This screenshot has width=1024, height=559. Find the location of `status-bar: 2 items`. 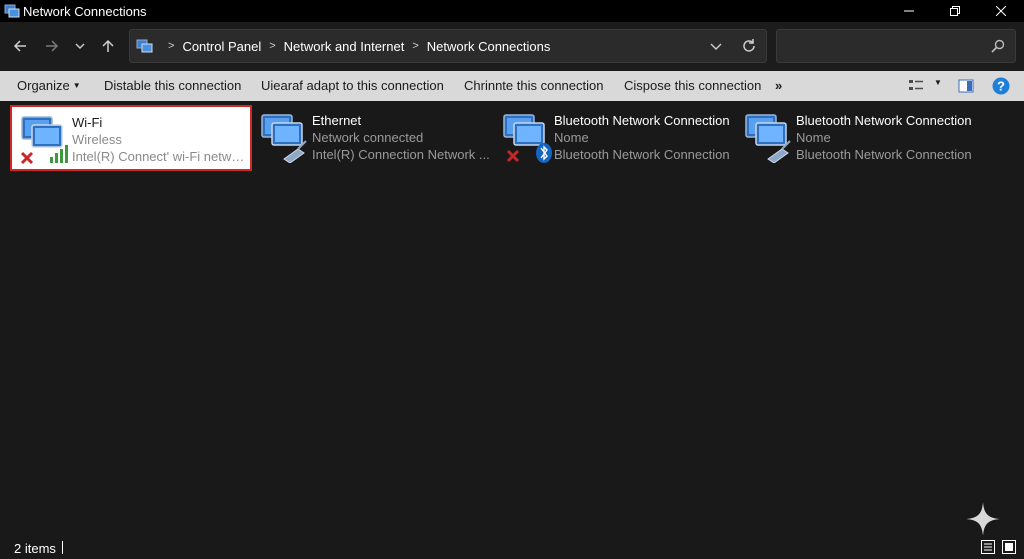

status-bar: 2 items is located at coordinates (512, 547).